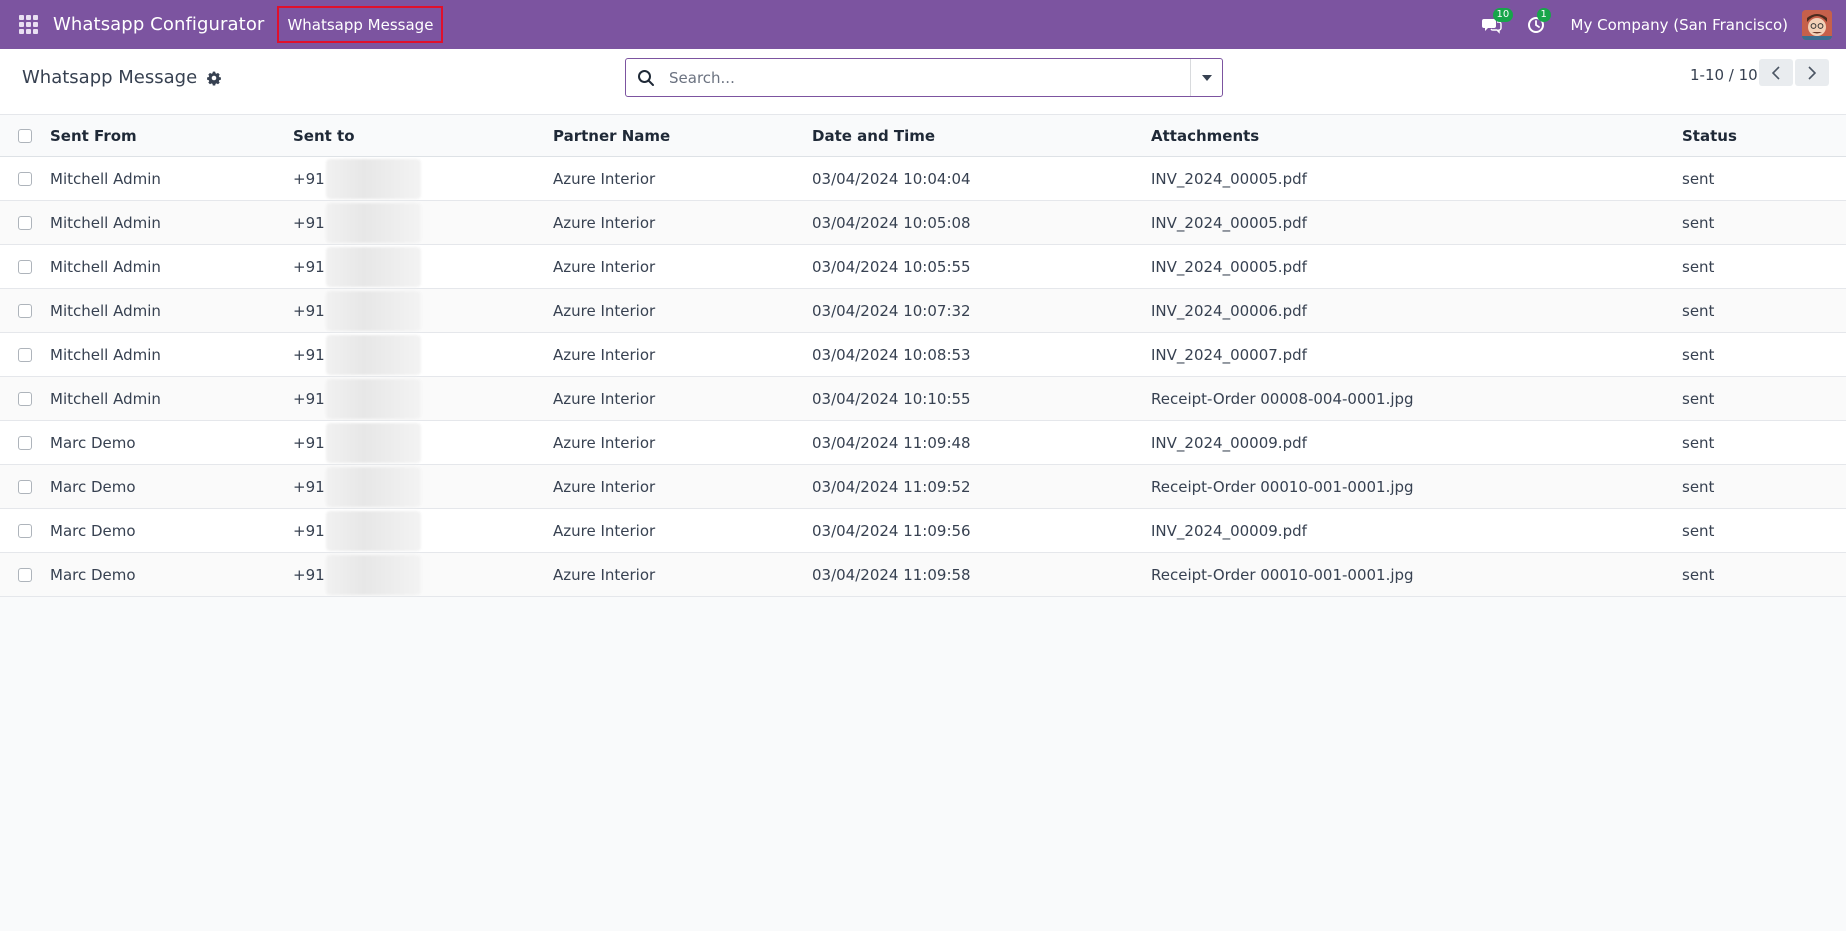  Describe the element at coordinates (1205, 135) in the screenshot. I see `column-header-attachments: Attachments` at that location.